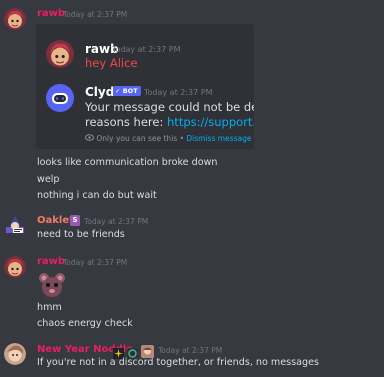  Describe the element at coordinates (75, 220) in the screenshot. I see `role-badge: S` at that location.